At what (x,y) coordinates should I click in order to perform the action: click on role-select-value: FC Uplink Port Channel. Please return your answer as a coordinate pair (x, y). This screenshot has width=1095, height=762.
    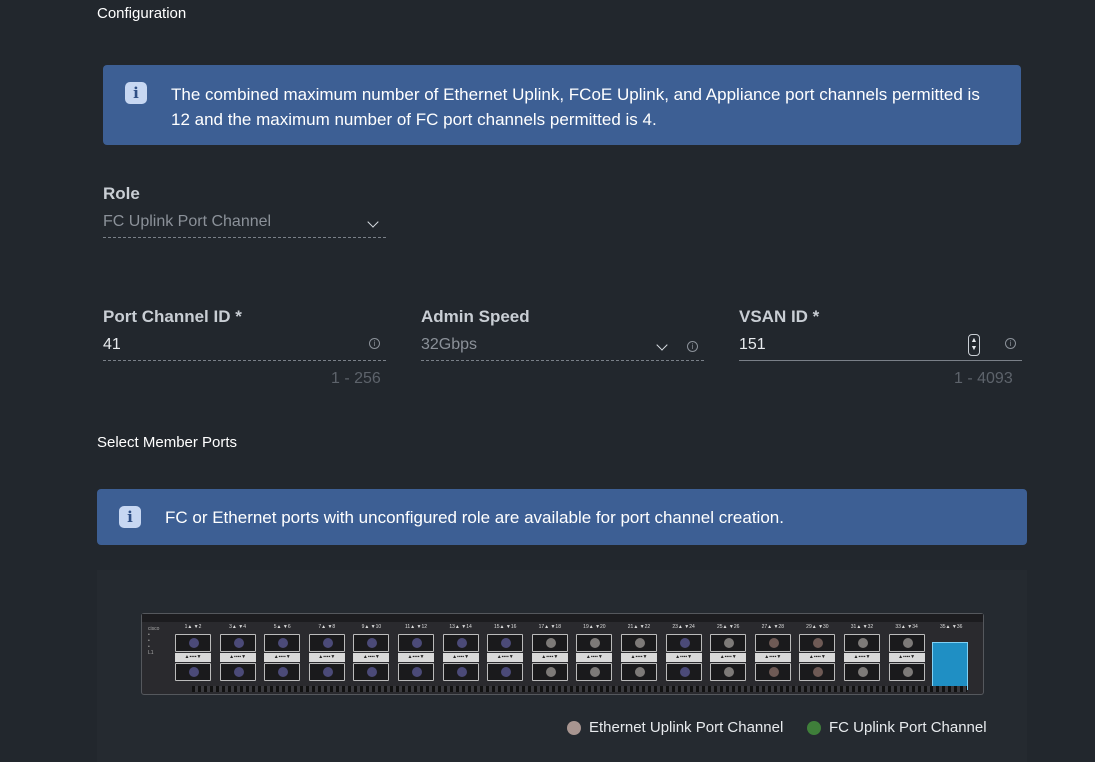
    Looking at the image, I should click on (187, 221).